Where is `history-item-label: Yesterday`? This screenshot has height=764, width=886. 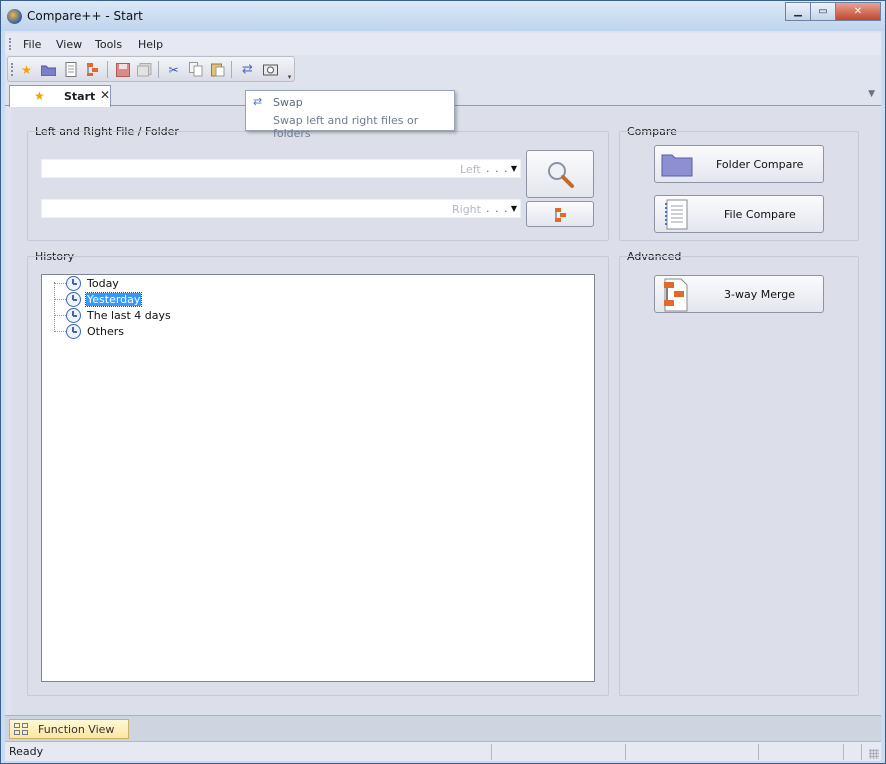 history-item-label: Yesterday is located at coordinates (113, 299).